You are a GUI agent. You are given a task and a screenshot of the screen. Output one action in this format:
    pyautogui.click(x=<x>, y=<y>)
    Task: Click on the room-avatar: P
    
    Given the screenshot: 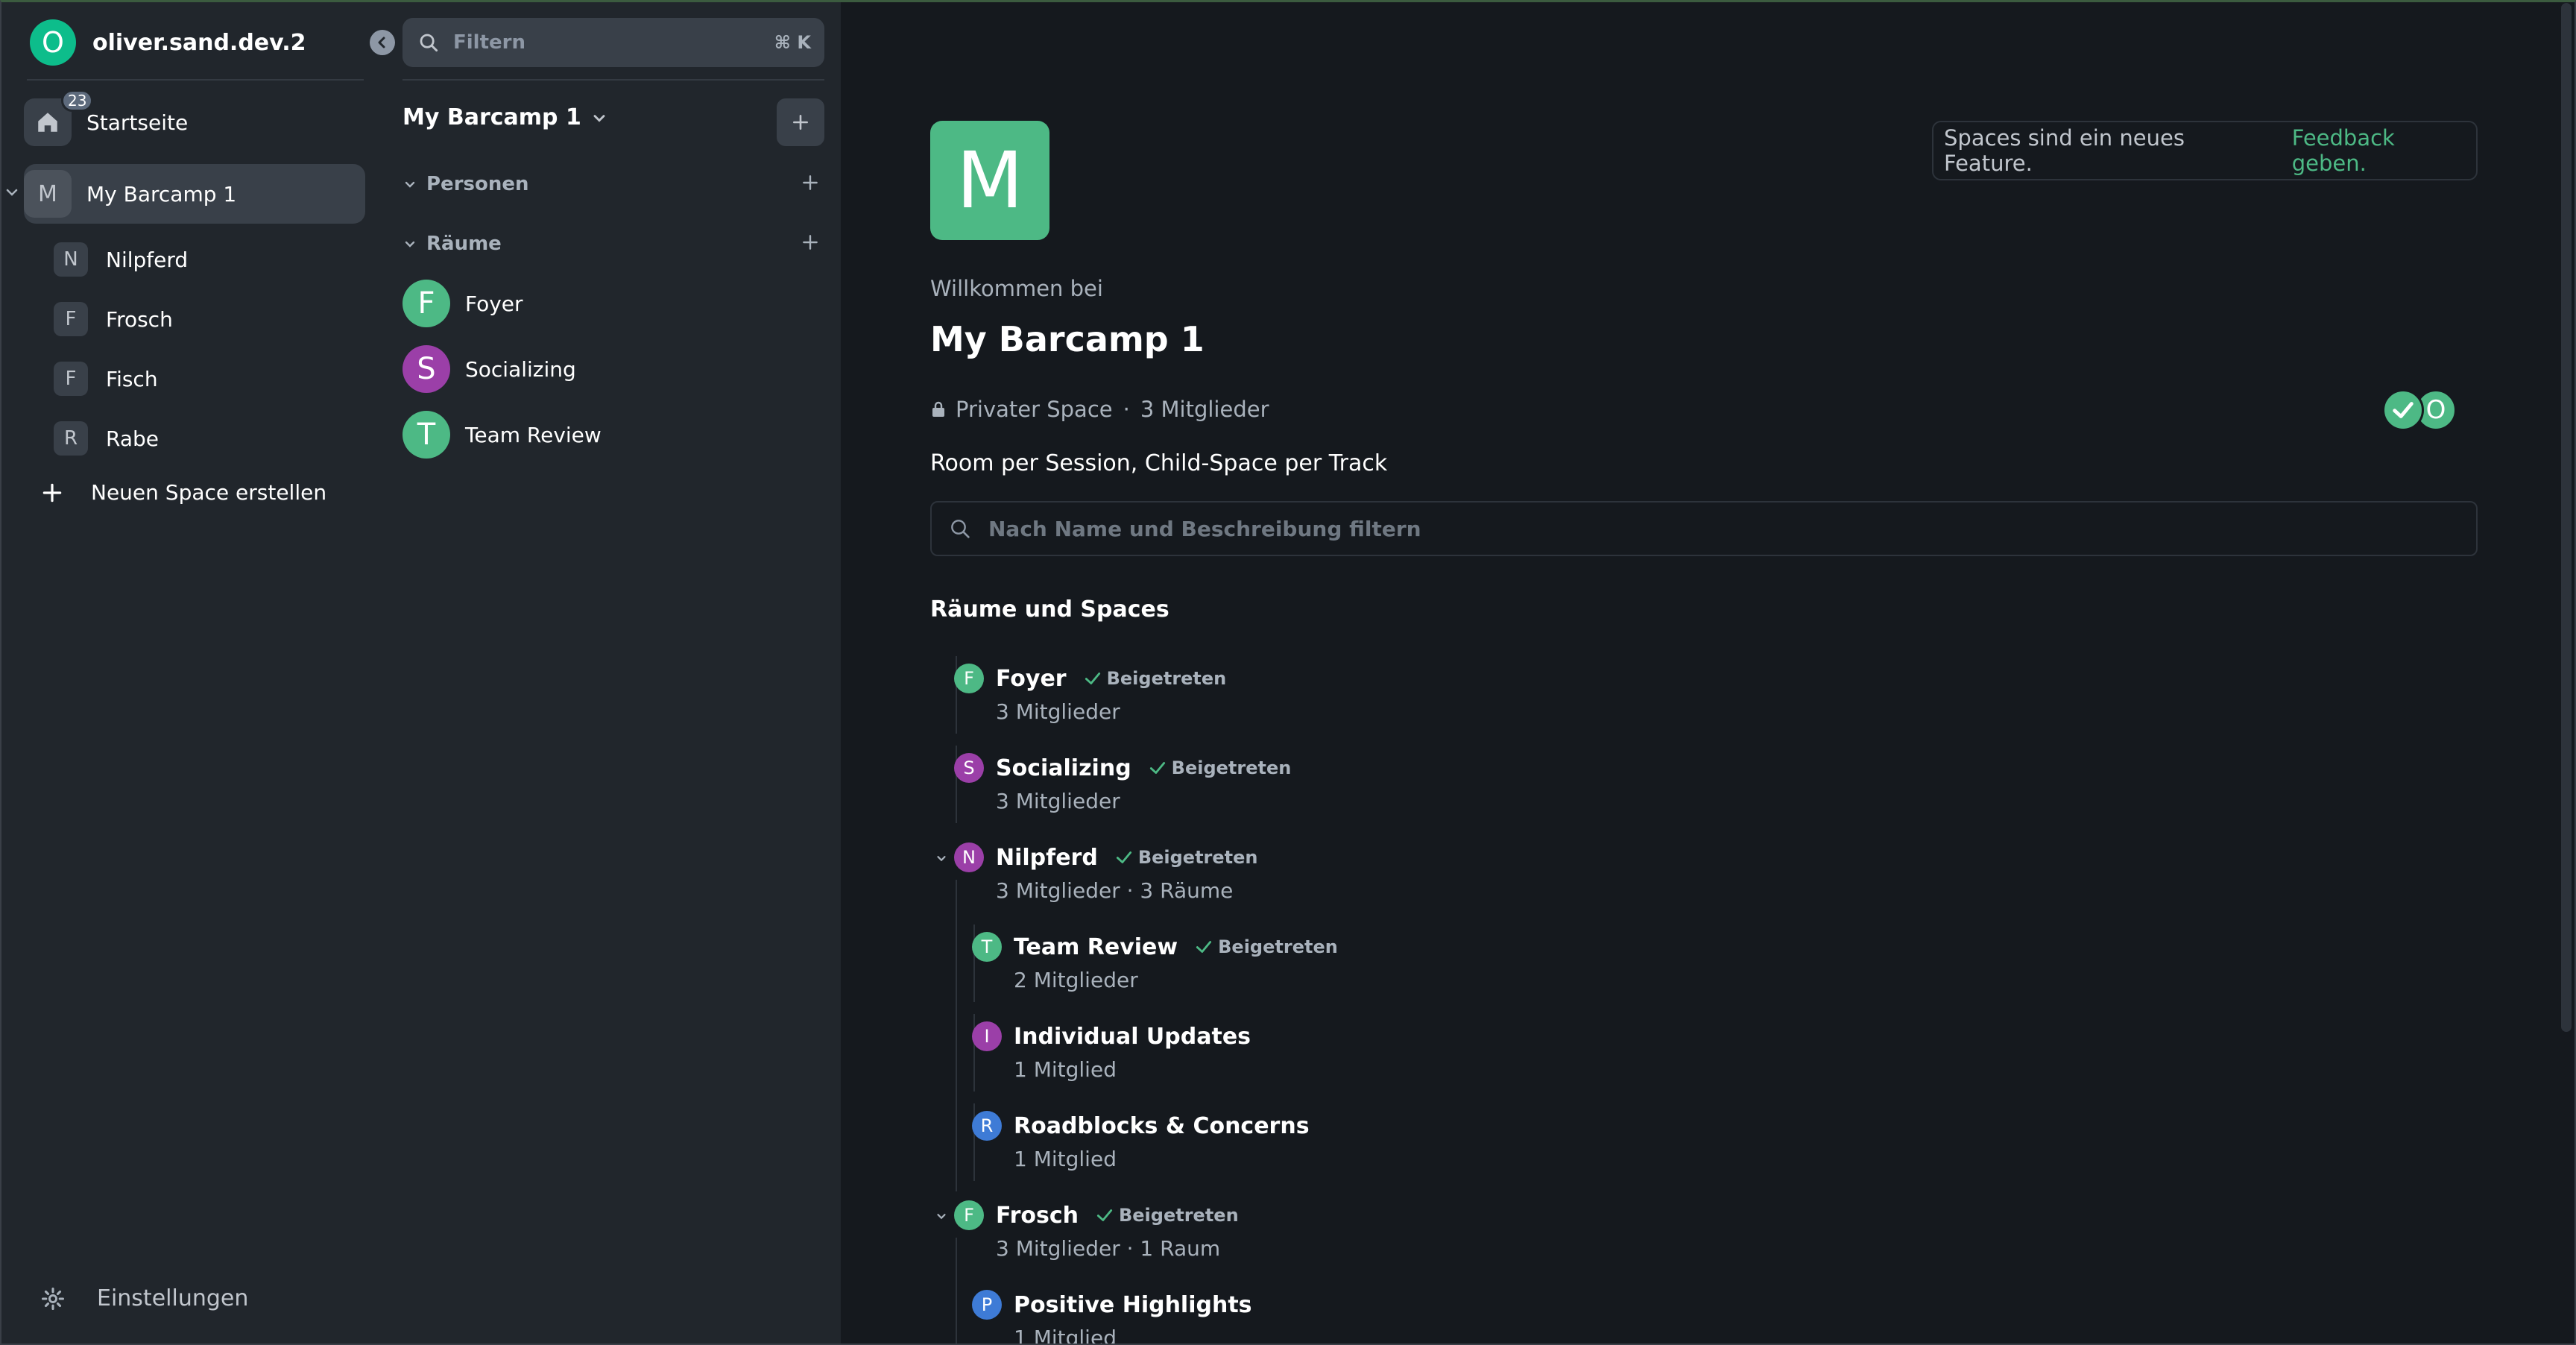 What is the action you would take?
    pyautogui.click(x=987, y=1305)
    